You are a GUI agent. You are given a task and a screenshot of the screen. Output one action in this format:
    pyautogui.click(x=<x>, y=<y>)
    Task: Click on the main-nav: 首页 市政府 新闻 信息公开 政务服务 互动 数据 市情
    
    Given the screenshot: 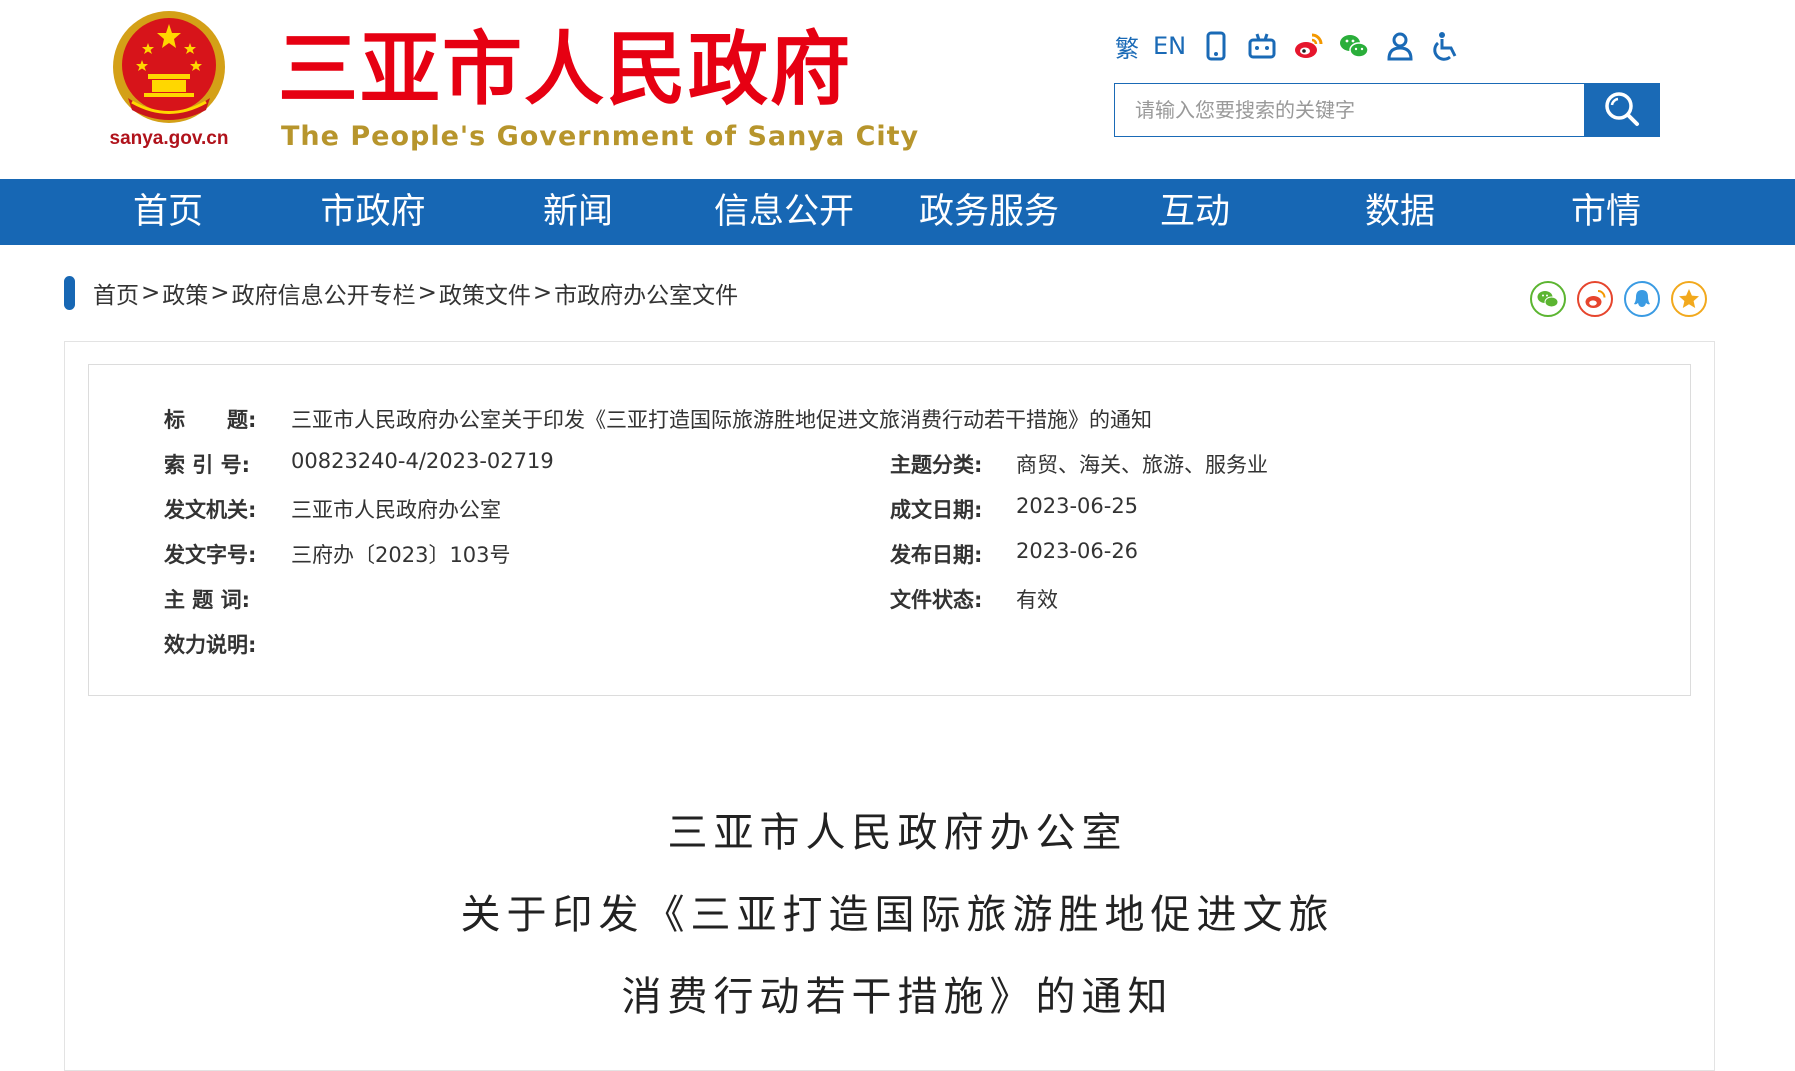 What is the action you would take?
    pyautogui.click(x=897, y=212)
    